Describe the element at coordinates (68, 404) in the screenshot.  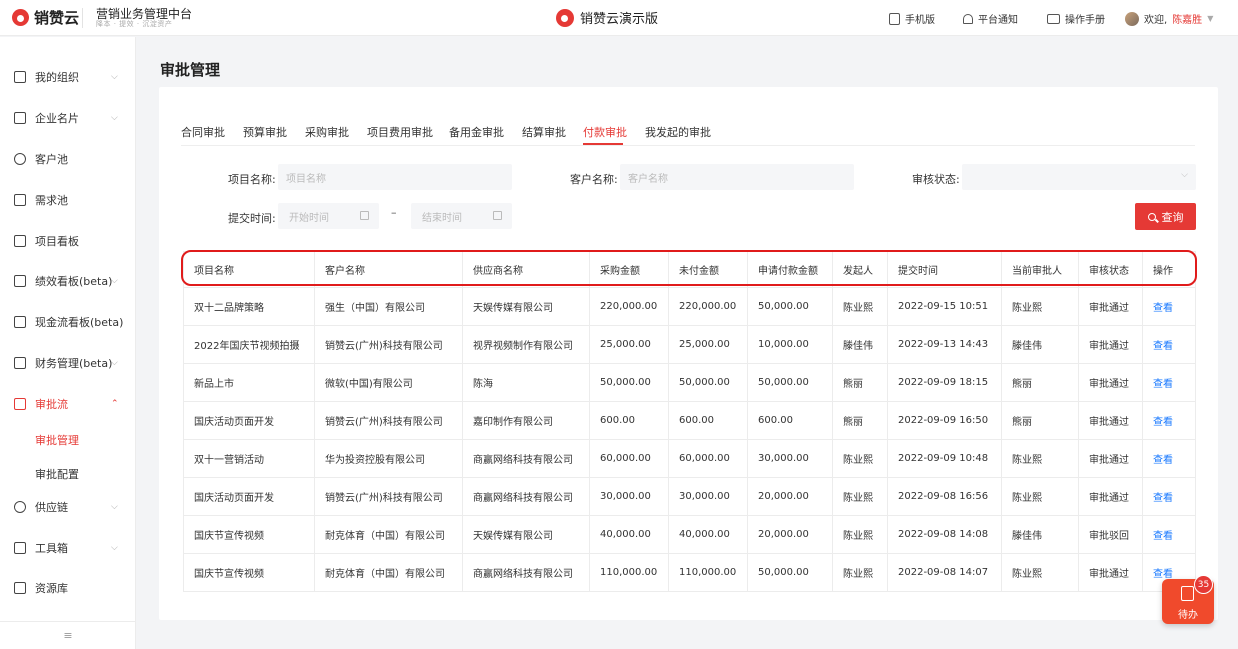
I see `sidebar-item-approval-flow: 审批流 ⌃` at that location.